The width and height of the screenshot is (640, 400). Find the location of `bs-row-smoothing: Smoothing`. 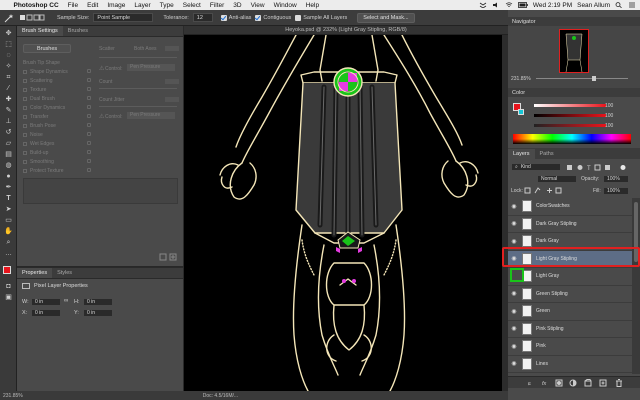

bs-row-smoothing: Smoothing is located at coordinates (38, 161).